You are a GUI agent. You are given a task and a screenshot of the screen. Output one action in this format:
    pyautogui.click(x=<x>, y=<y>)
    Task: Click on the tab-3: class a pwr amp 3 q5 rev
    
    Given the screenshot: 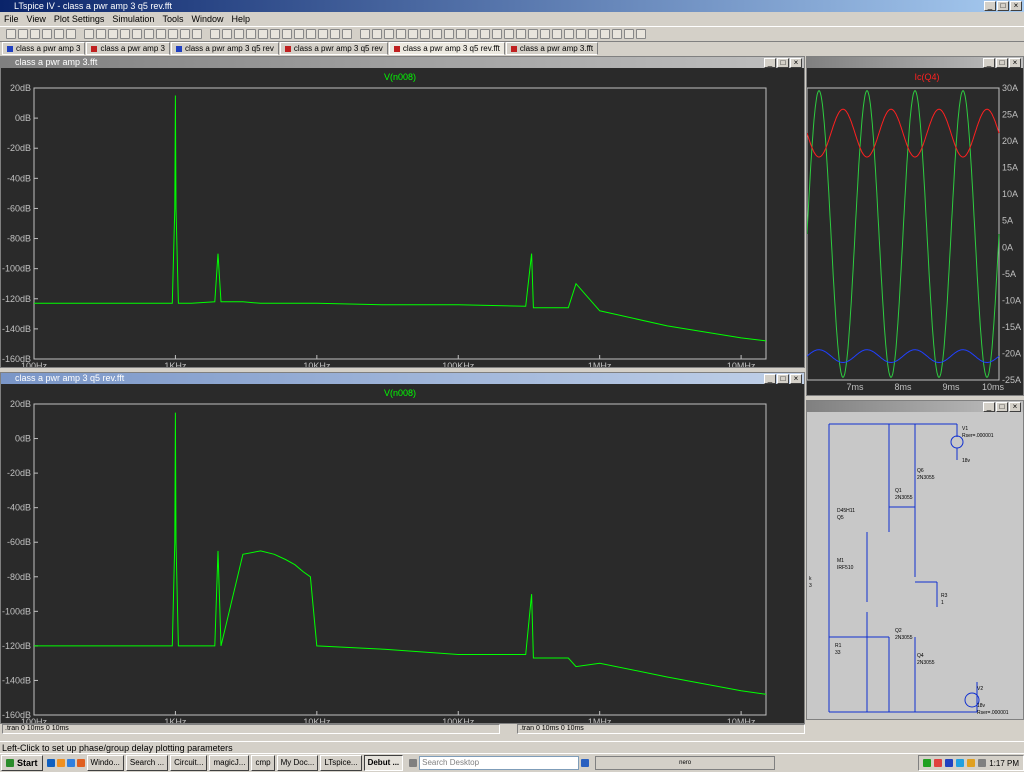 What is the action you would take?
    pyautogui.click(x=333, y=48)
    